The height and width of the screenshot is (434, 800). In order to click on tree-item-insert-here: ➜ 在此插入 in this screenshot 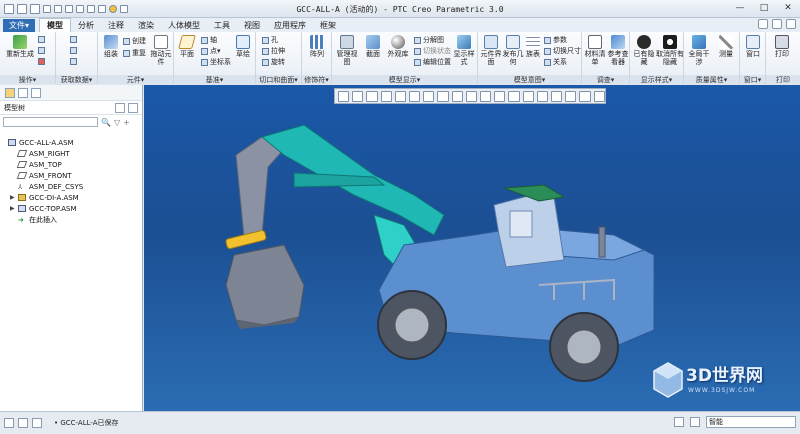, I will do `click(71, 219)`.